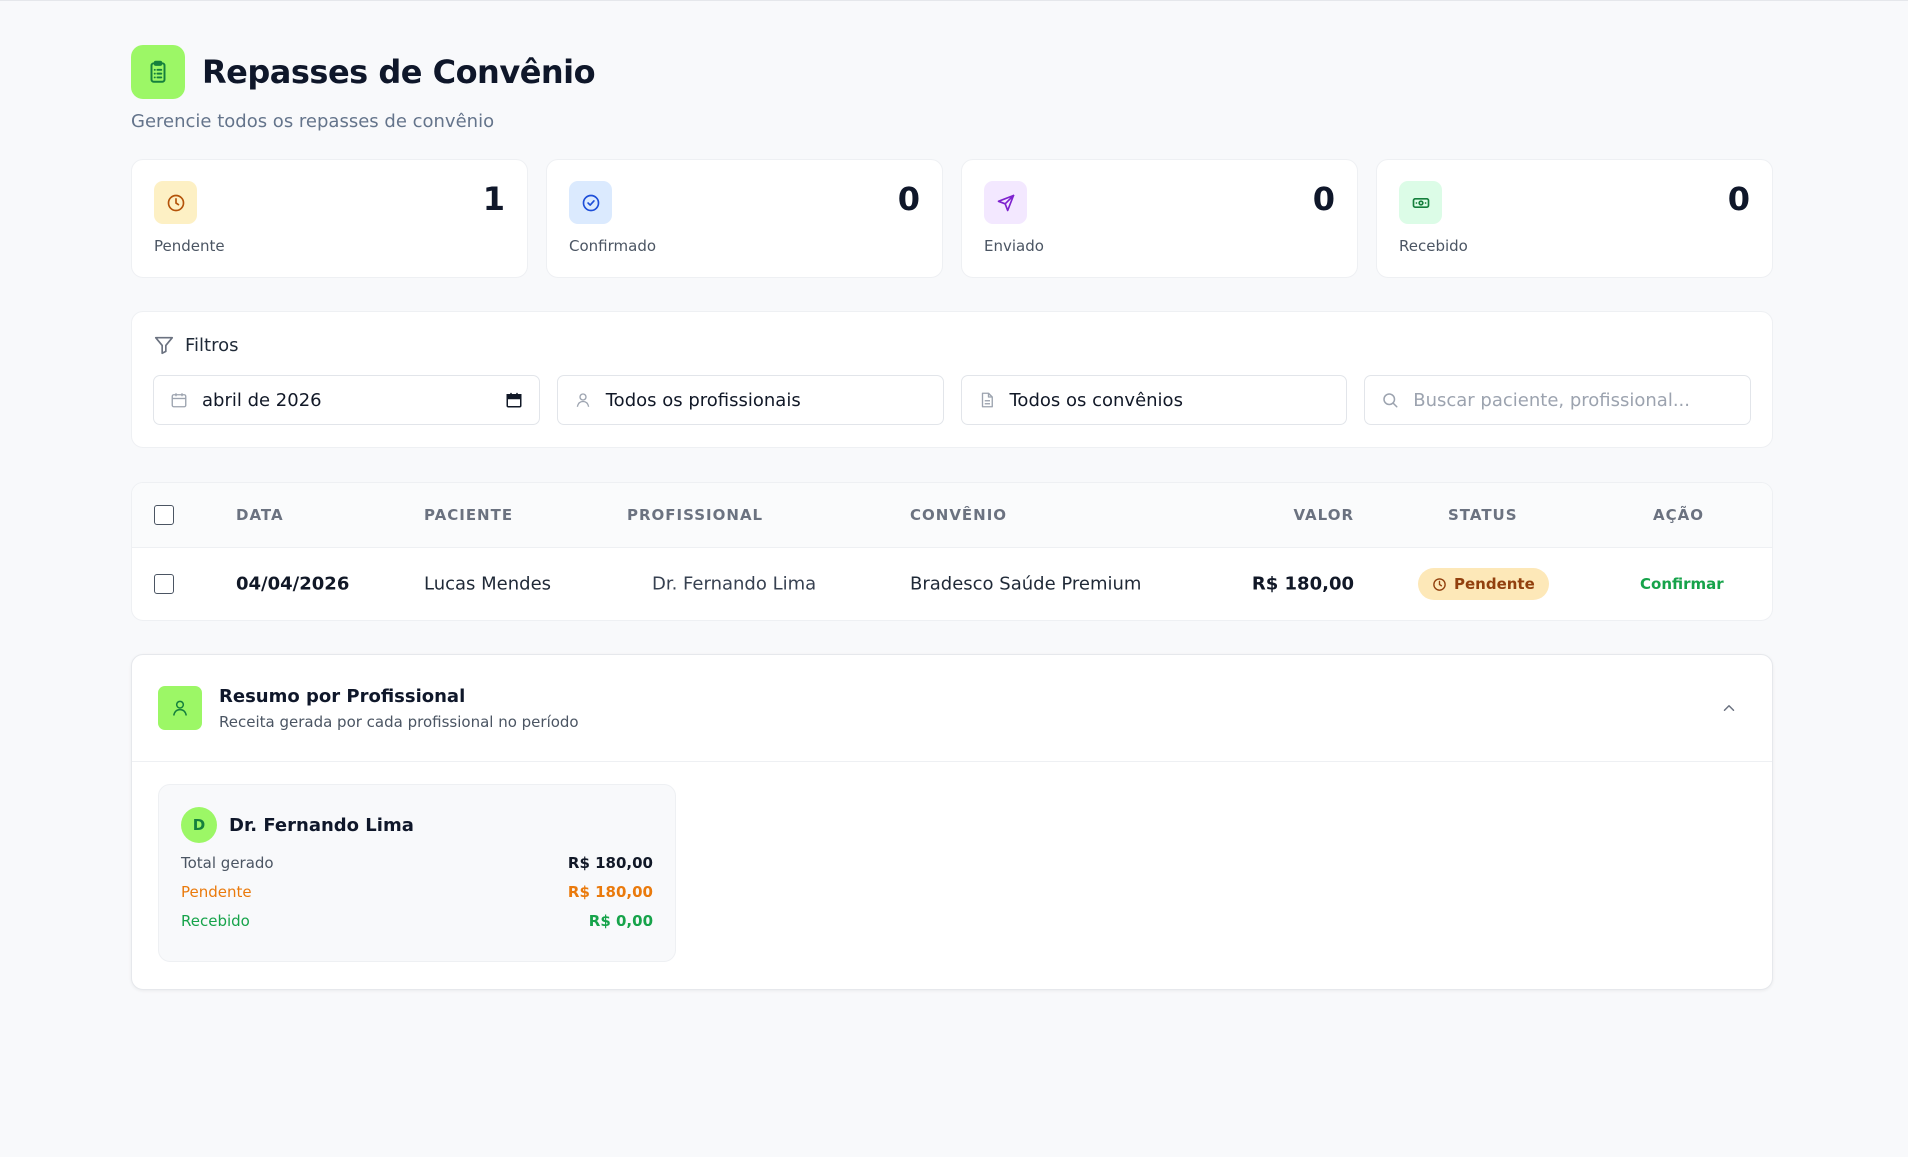  I want to click on filters-header: Filtros, so click(952, 345).